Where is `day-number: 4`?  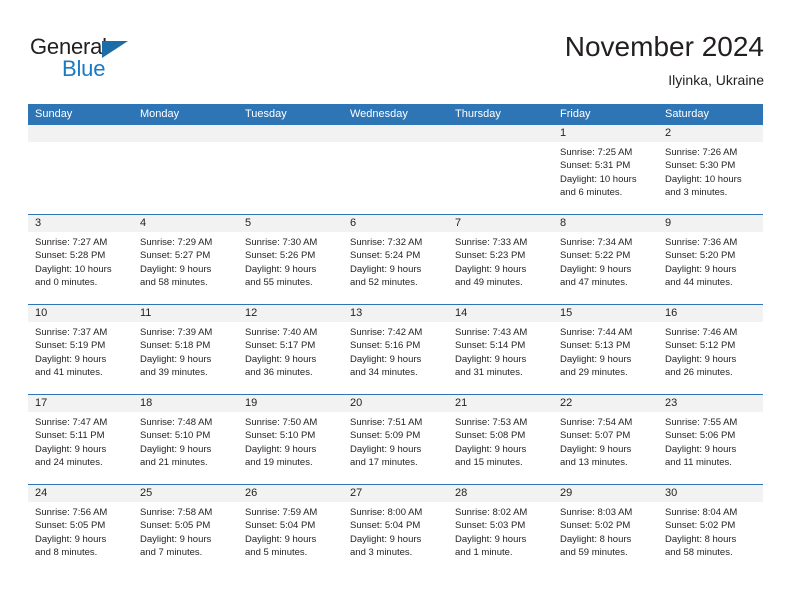
day-number: 4 is located at coordinates (185, 223).